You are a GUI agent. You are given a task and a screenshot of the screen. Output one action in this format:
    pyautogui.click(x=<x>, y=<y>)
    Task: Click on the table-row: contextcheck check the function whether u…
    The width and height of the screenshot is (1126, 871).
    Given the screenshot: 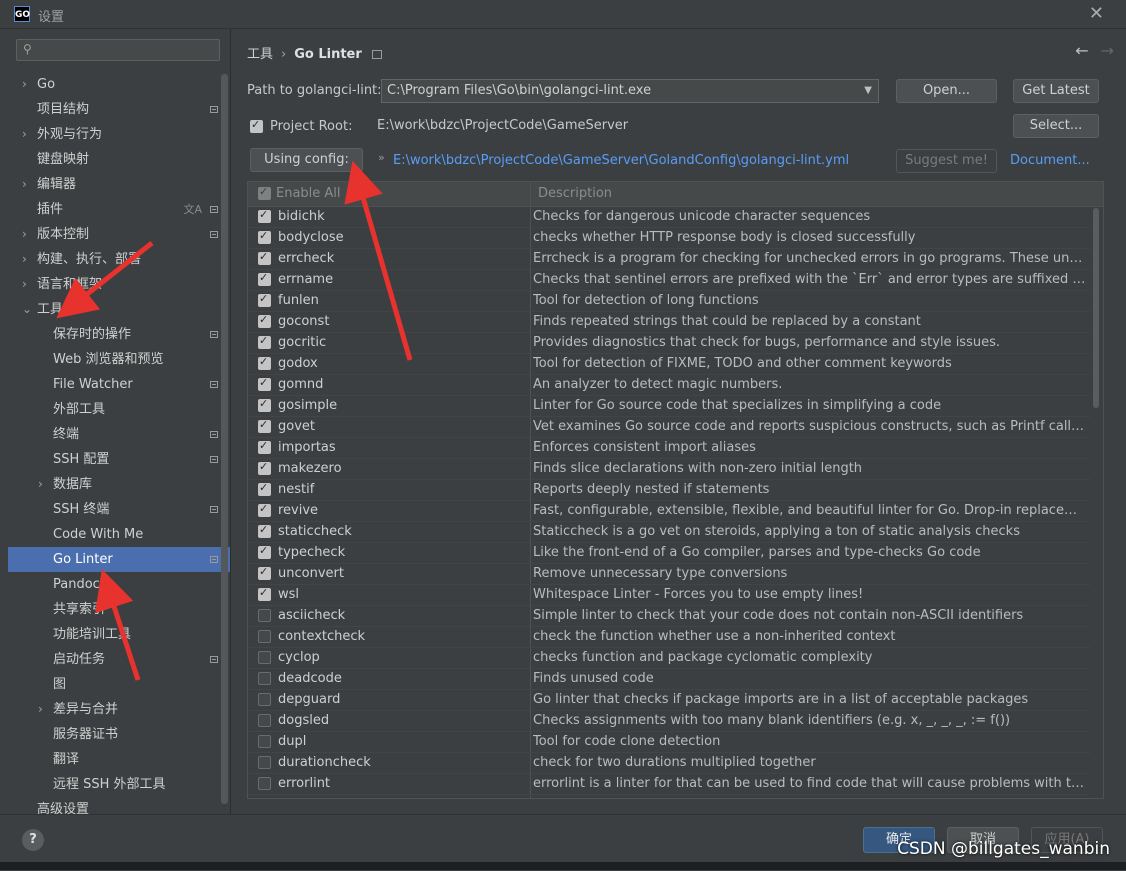 What is the action you would take?
    pyautogui.click(x=669, y=637)
    